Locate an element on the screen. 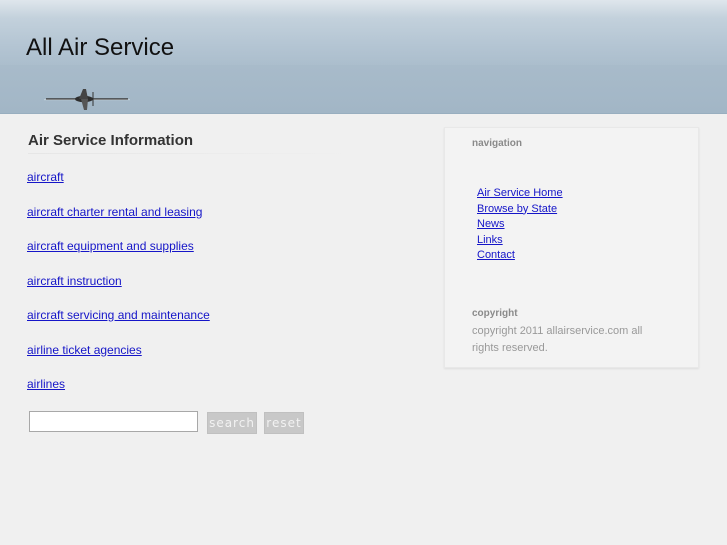 This screenshot has width=727, height=545. nav-link-browse-by-state: Browse by State is located at coordinates (517, 209).